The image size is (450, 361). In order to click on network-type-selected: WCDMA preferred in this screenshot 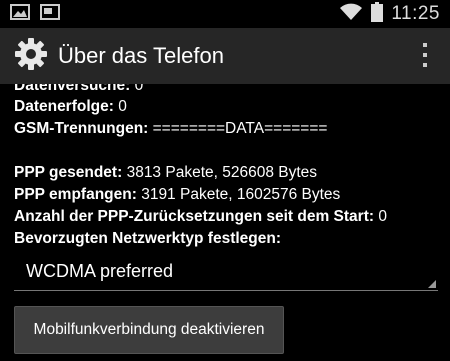, I will do `click(100, 271)`.